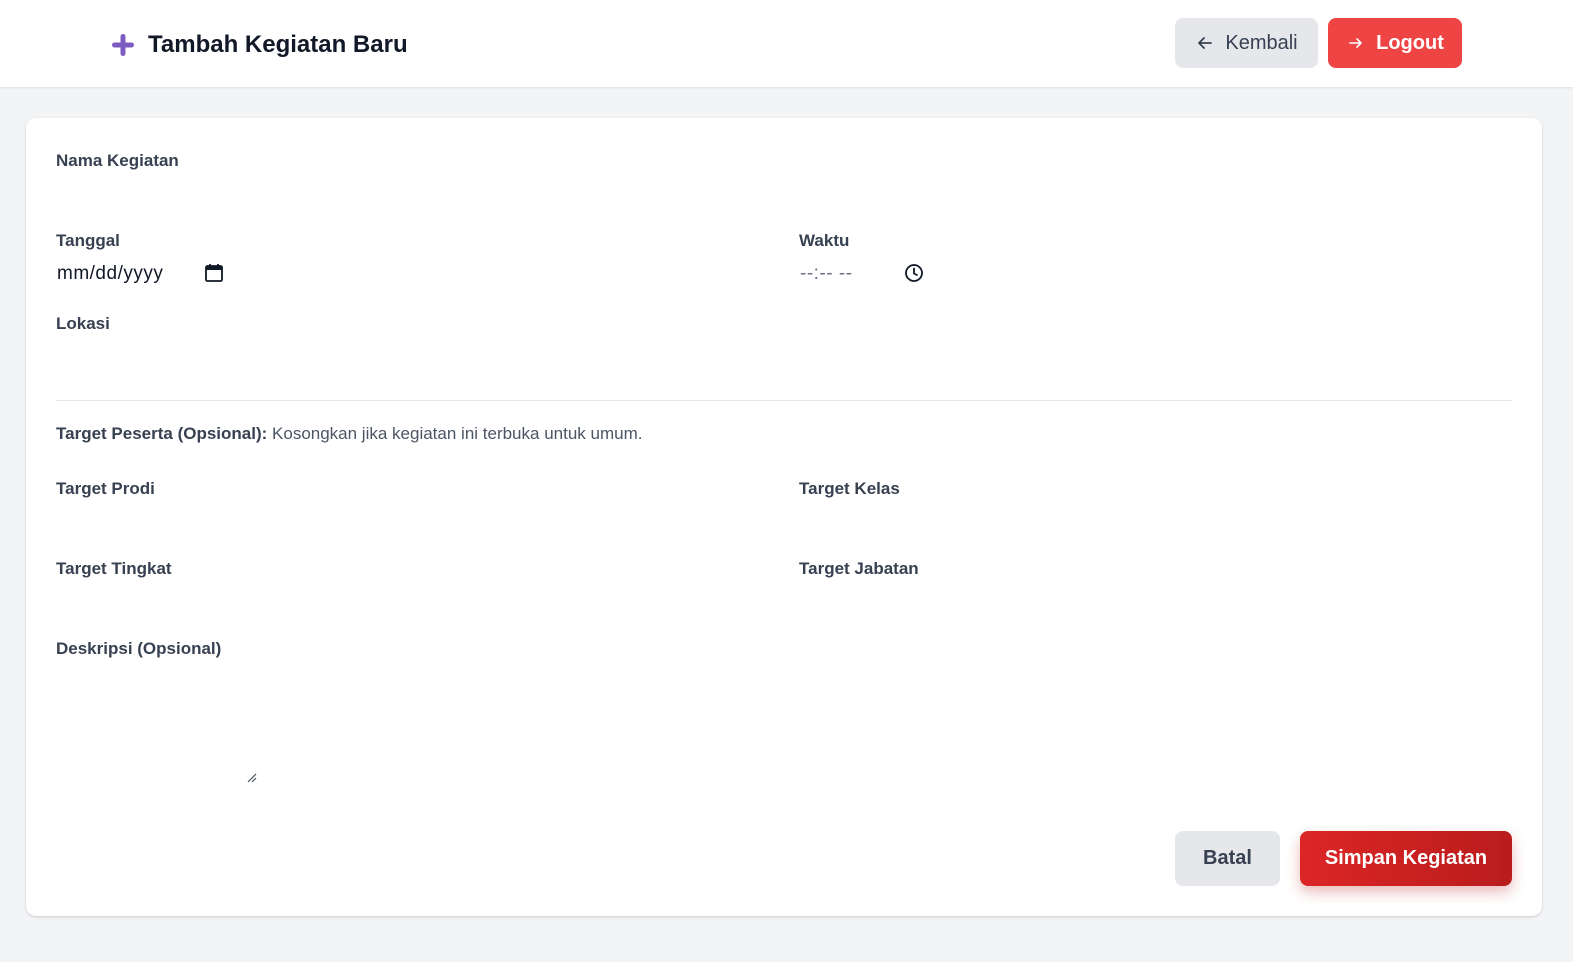 Image resolution: width=1573 pixels, height=962 pixels. What do you see at coordinates (252, 778) in the screenshot?
I see `textarea-resize-grip-icon` at bounding box center [252, 778].